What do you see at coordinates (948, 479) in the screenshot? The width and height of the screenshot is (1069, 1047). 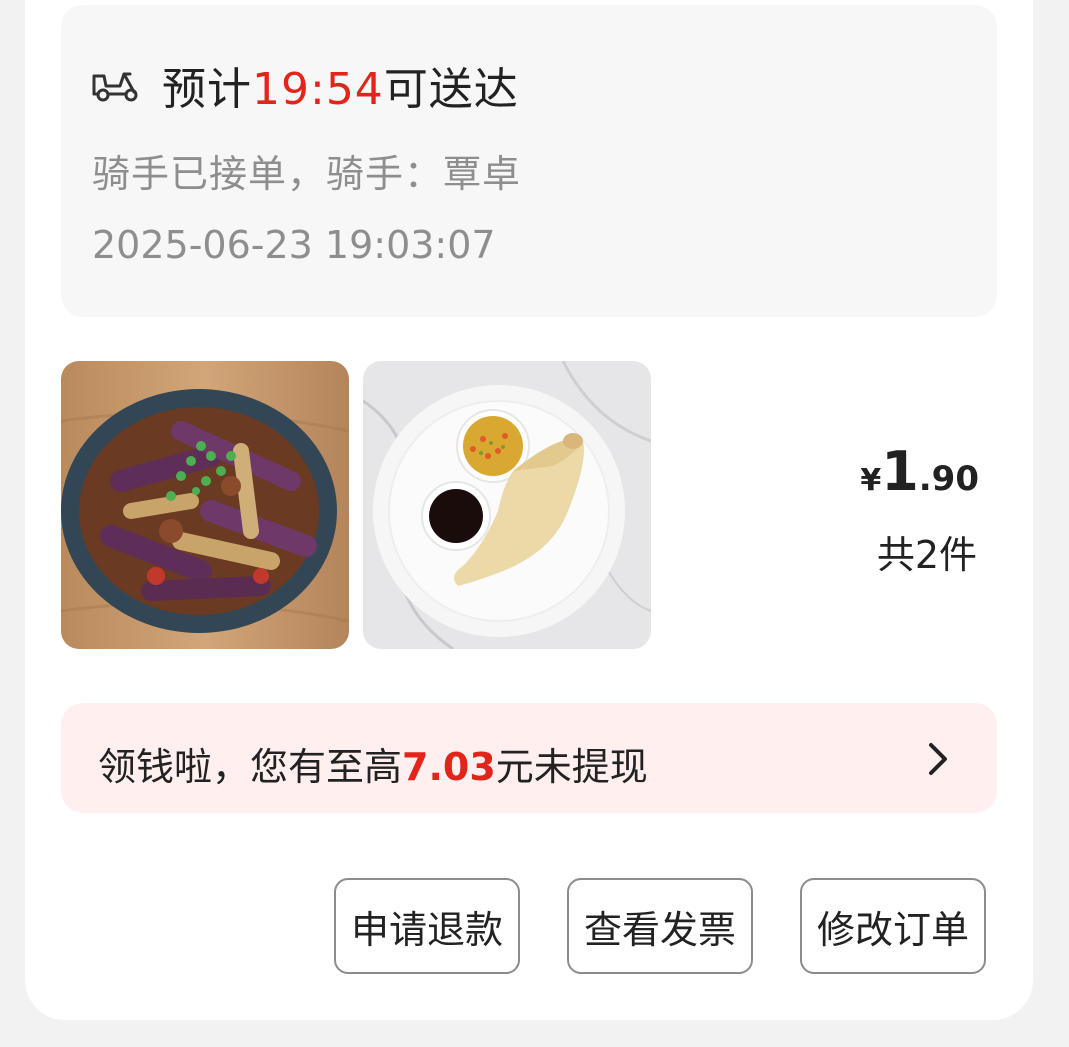 I see `price-decimal: .90` at bounding box center [948, 479].